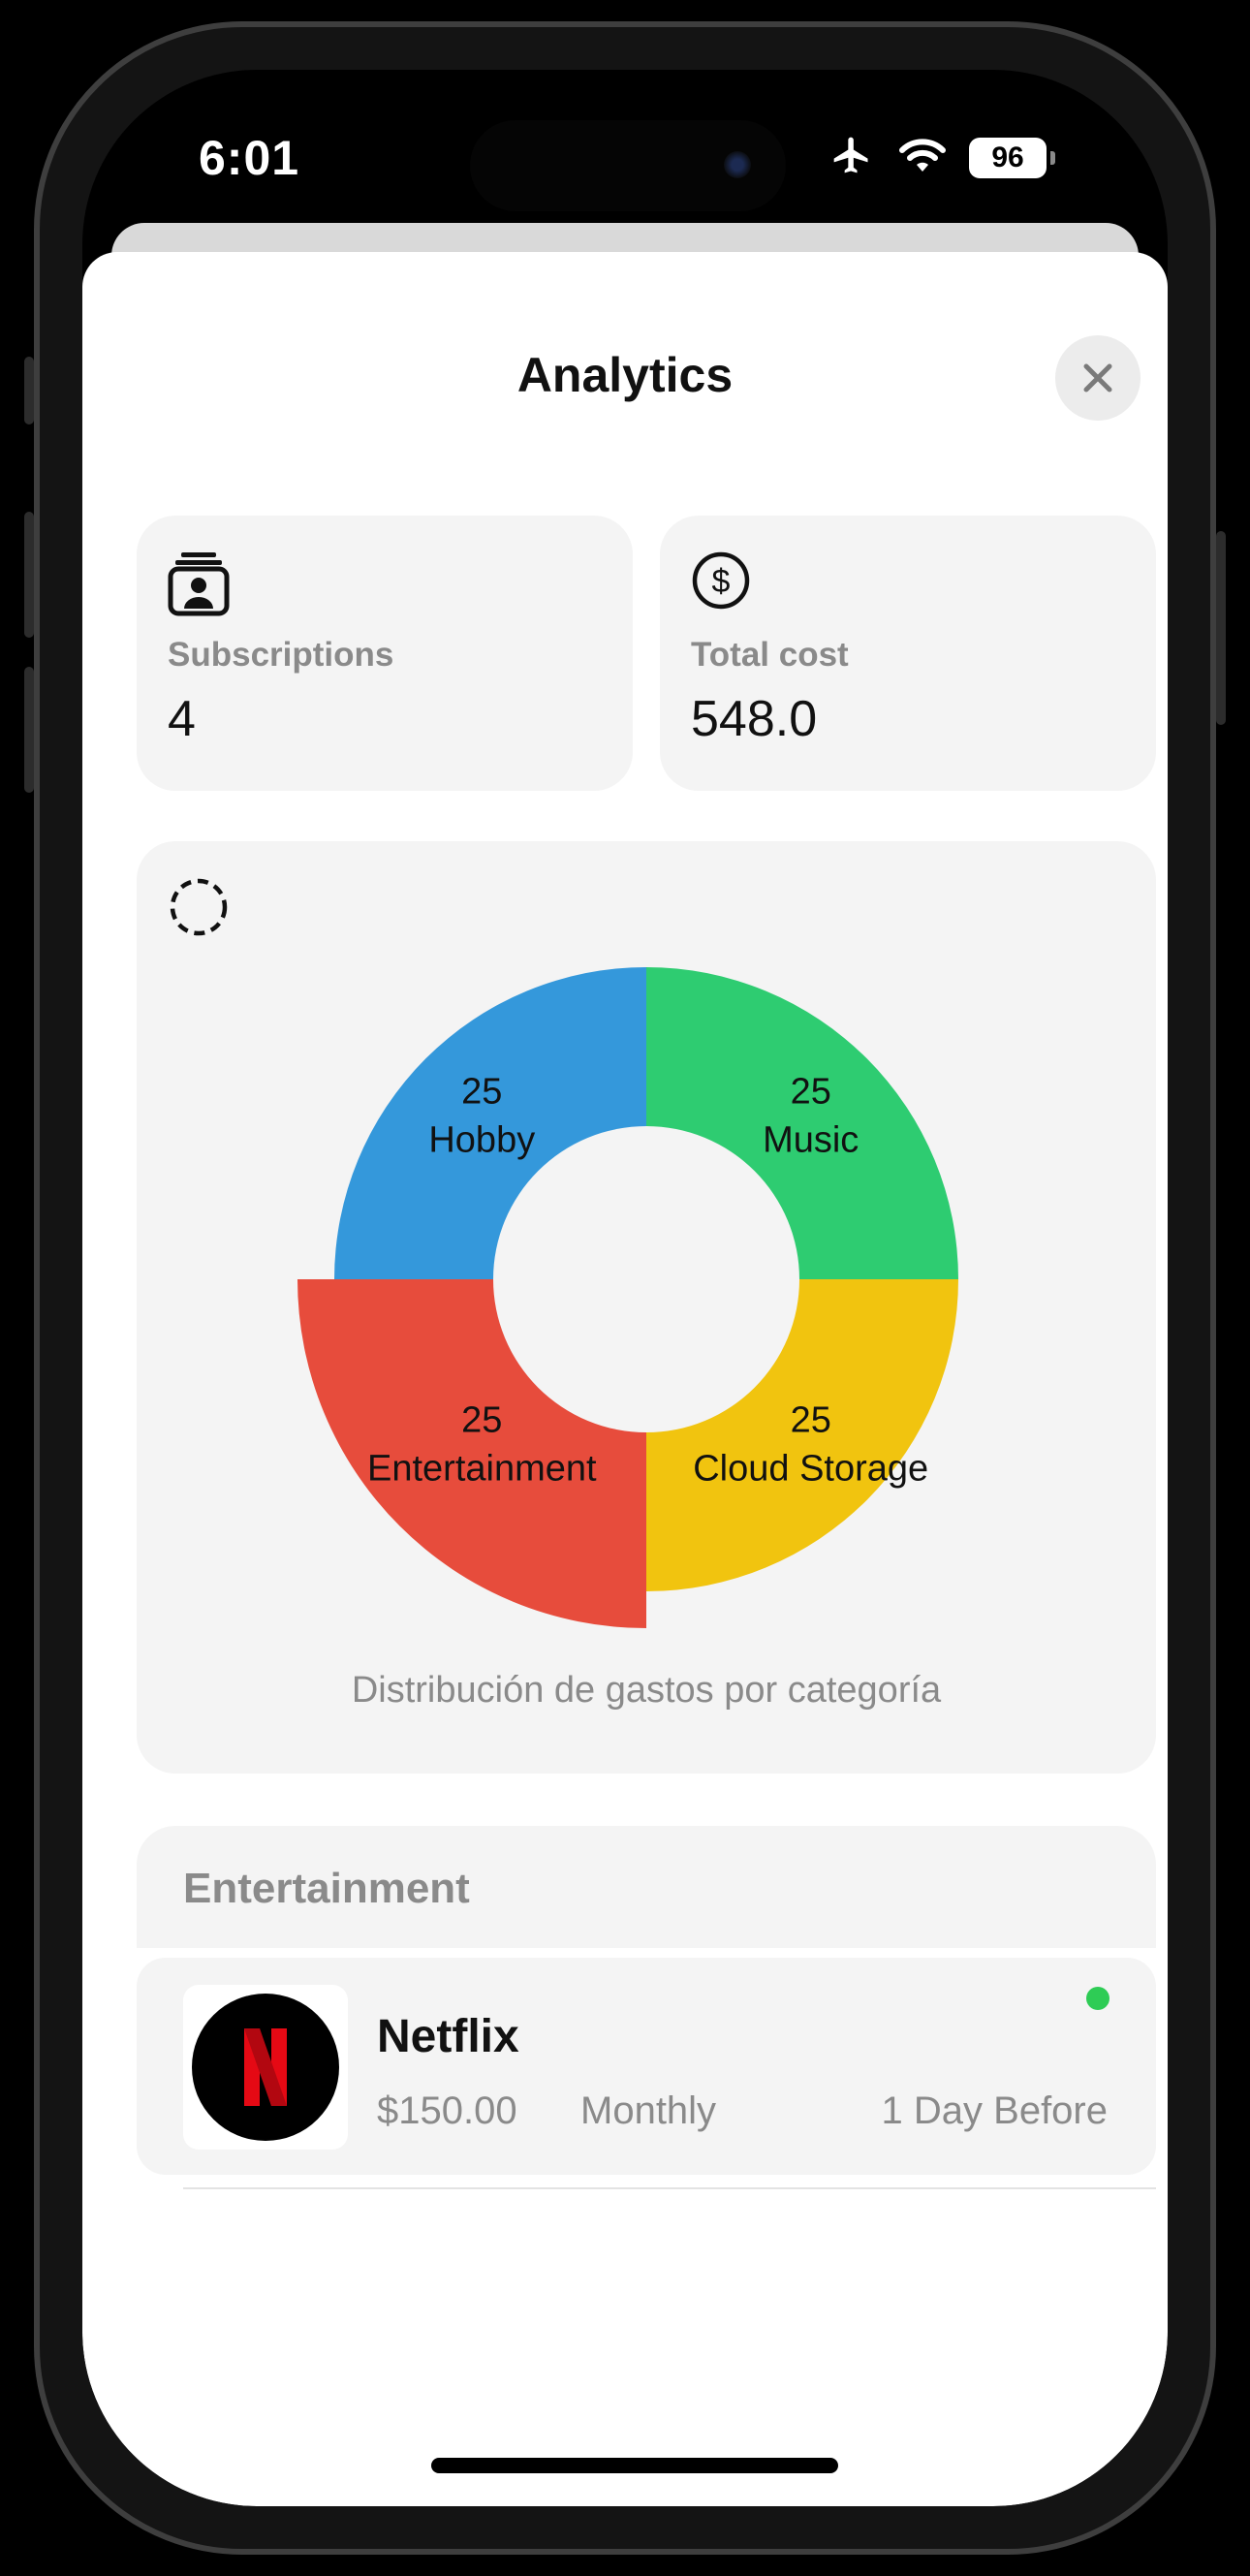 Image resolution: width=1250 pixels, height=2576 pixels. Describe the element at coordinates (1097, 1998) in the screenshot. I see `status-dot` at that location.